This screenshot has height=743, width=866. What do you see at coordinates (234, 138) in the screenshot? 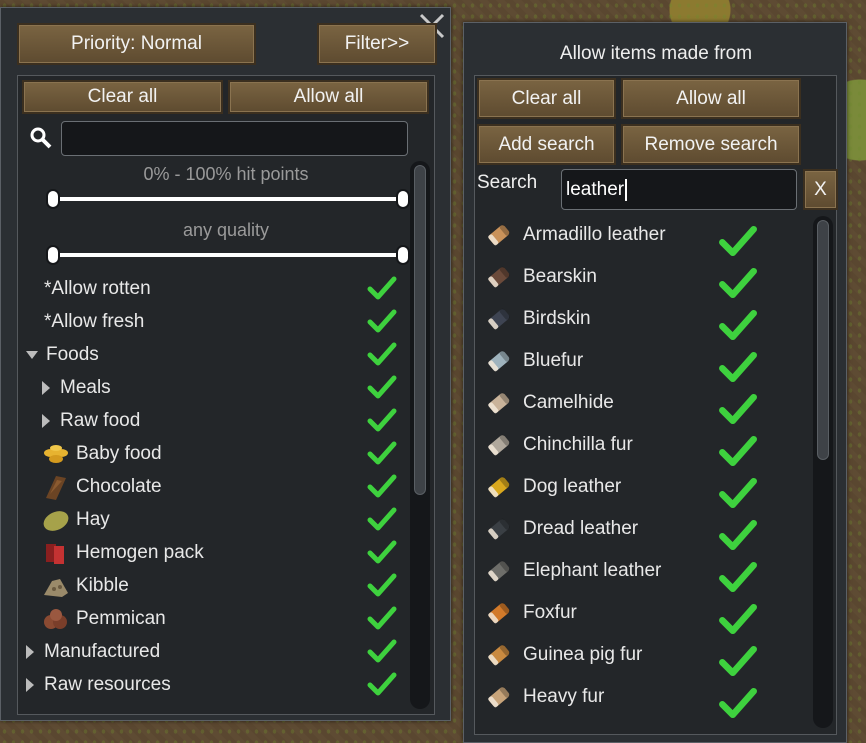
I see `search-input` at bounding box center [234, 138].